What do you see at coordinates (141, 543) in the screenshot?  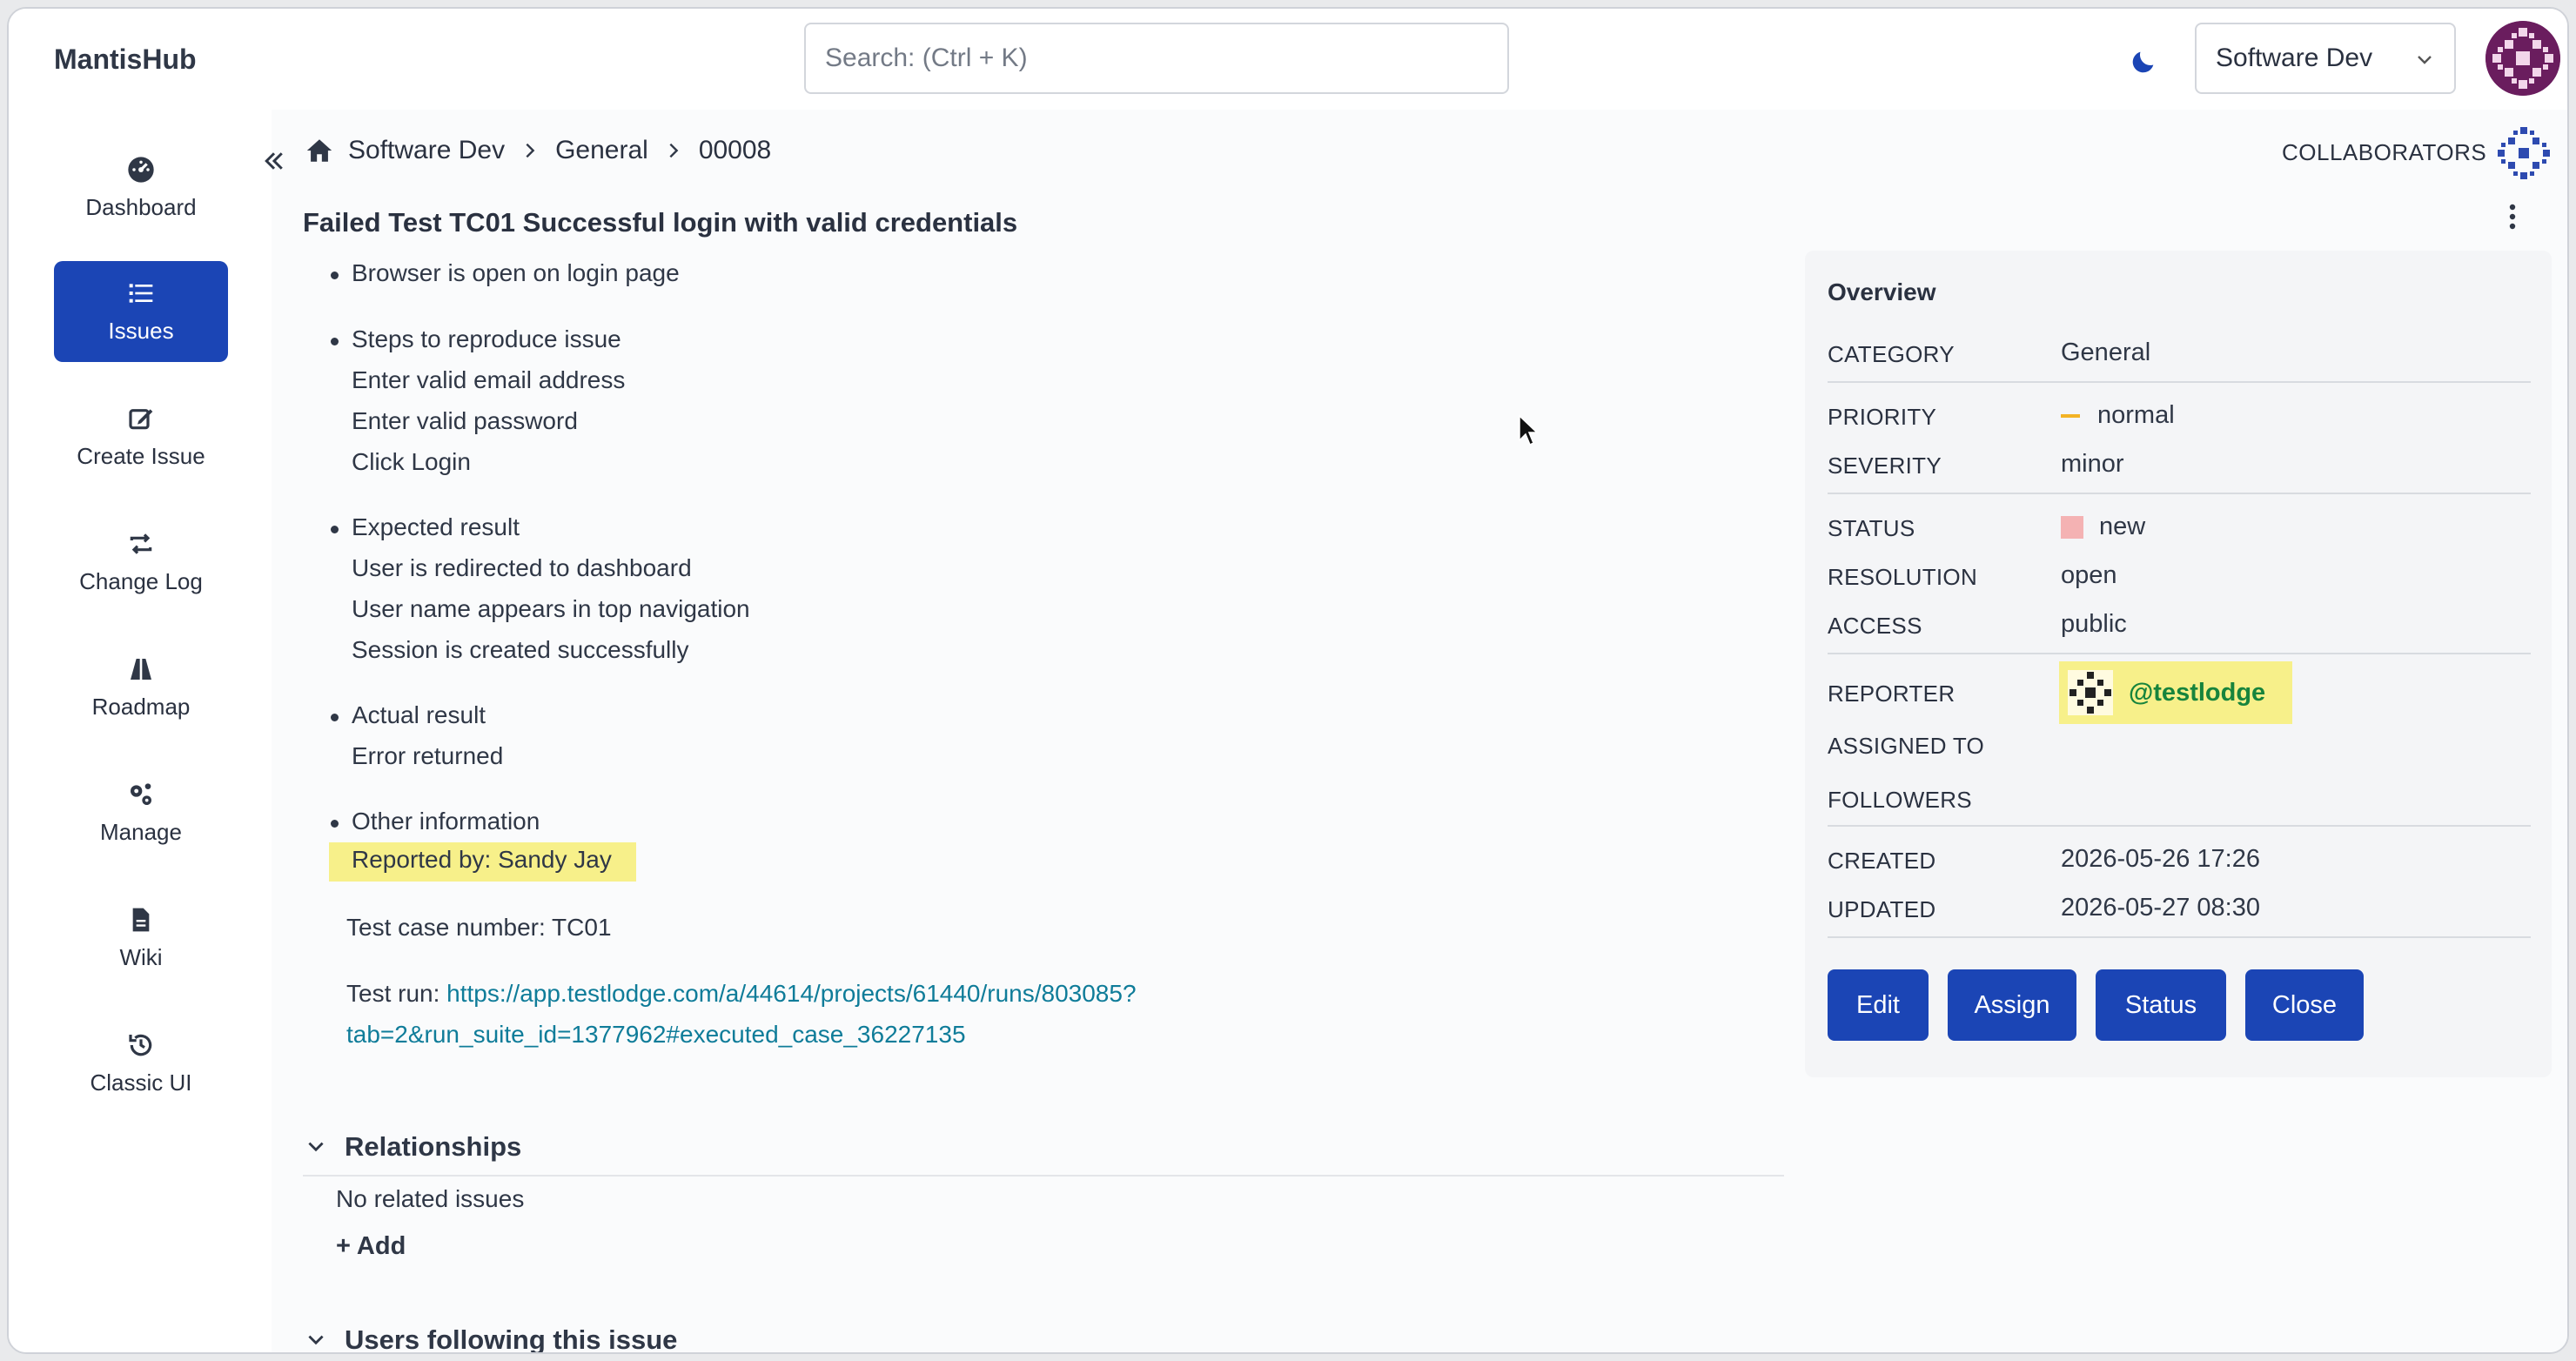 I see `changelog-icon` at bounding box center [141, 543].